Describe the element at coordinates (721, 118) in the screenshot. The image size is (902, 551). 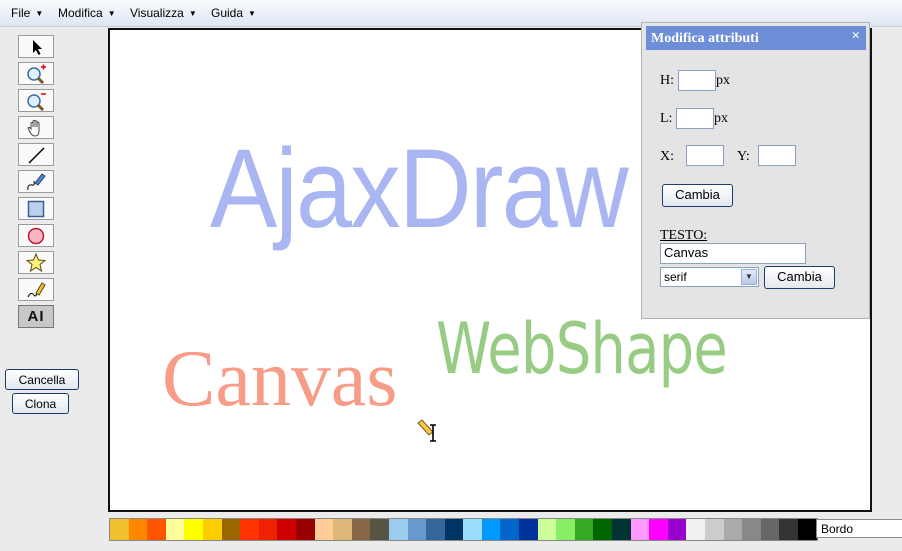
I see `width-unit: px` at that location.